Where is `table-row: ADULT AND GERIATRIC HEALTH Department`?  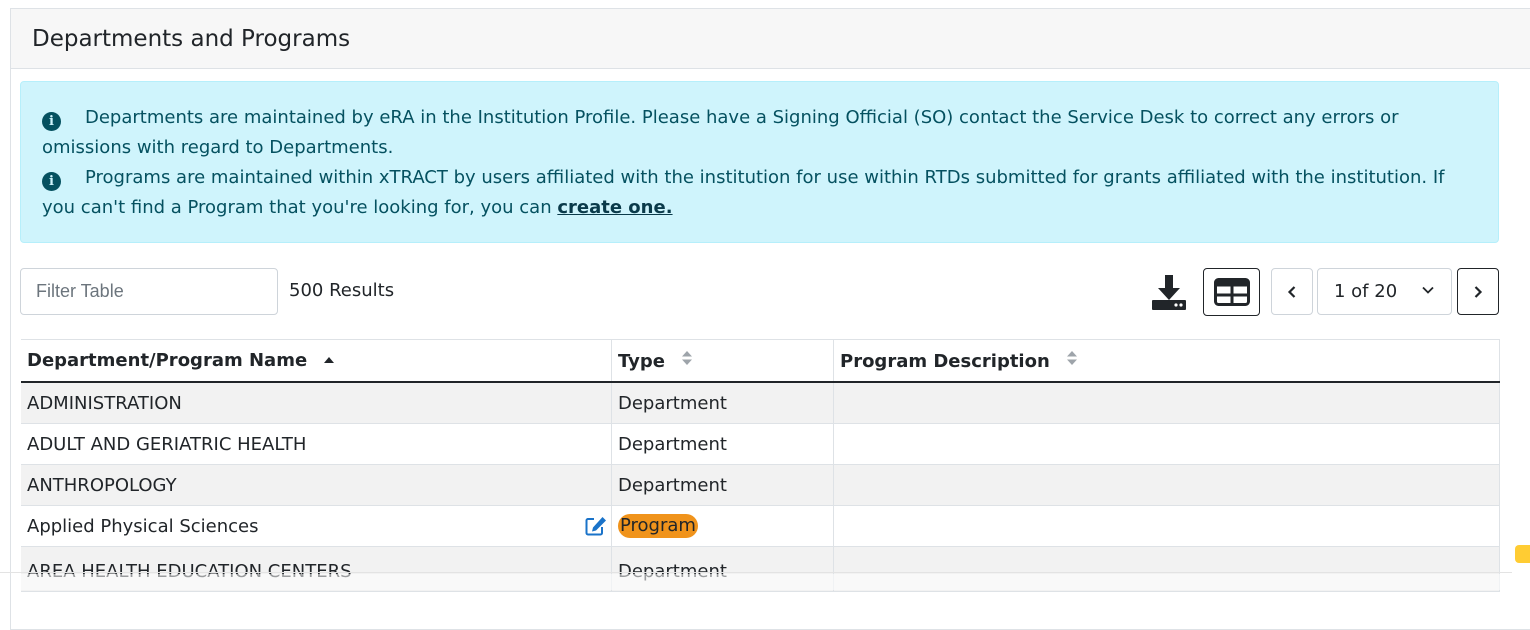
table-row: ADULT AND GERIATRIC HEALTH Department is located at coordinates (760, 444).